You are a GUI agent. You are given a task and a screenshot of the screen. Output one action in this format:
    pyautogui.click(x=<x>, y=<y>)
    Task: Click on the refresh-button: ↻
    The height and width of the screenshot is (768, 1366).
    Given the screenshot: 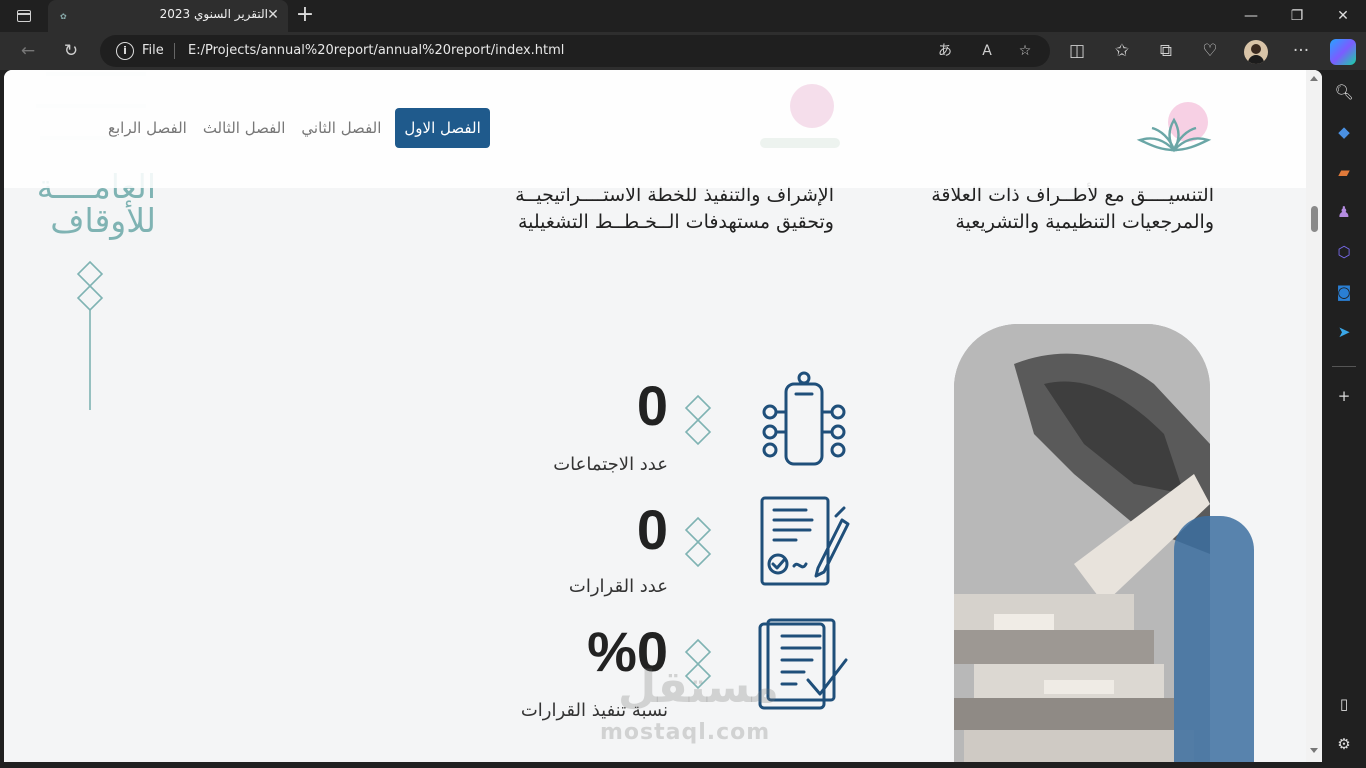 What is the action you would take?
    pyautogui.click(x=71, y=51)
    